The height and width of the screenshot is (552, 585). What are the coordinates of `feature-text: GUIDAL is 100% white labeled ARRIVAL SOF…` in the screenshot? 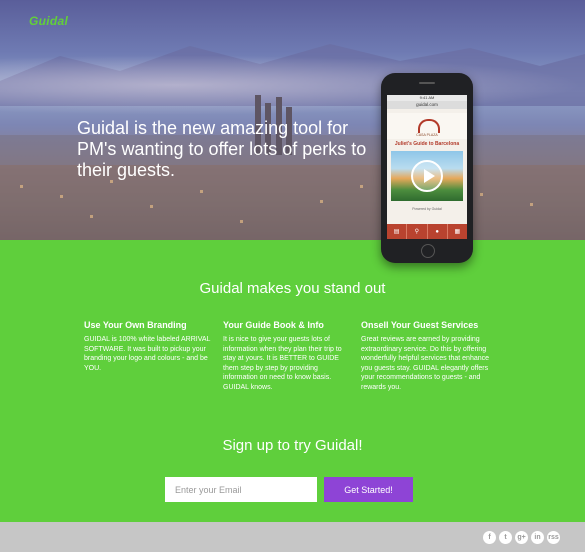 It's located at (147, 354).